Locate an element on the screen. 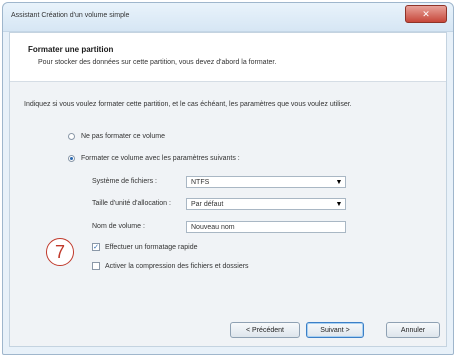  filesystem-value: NTFS is located at coordinates (200, 182).